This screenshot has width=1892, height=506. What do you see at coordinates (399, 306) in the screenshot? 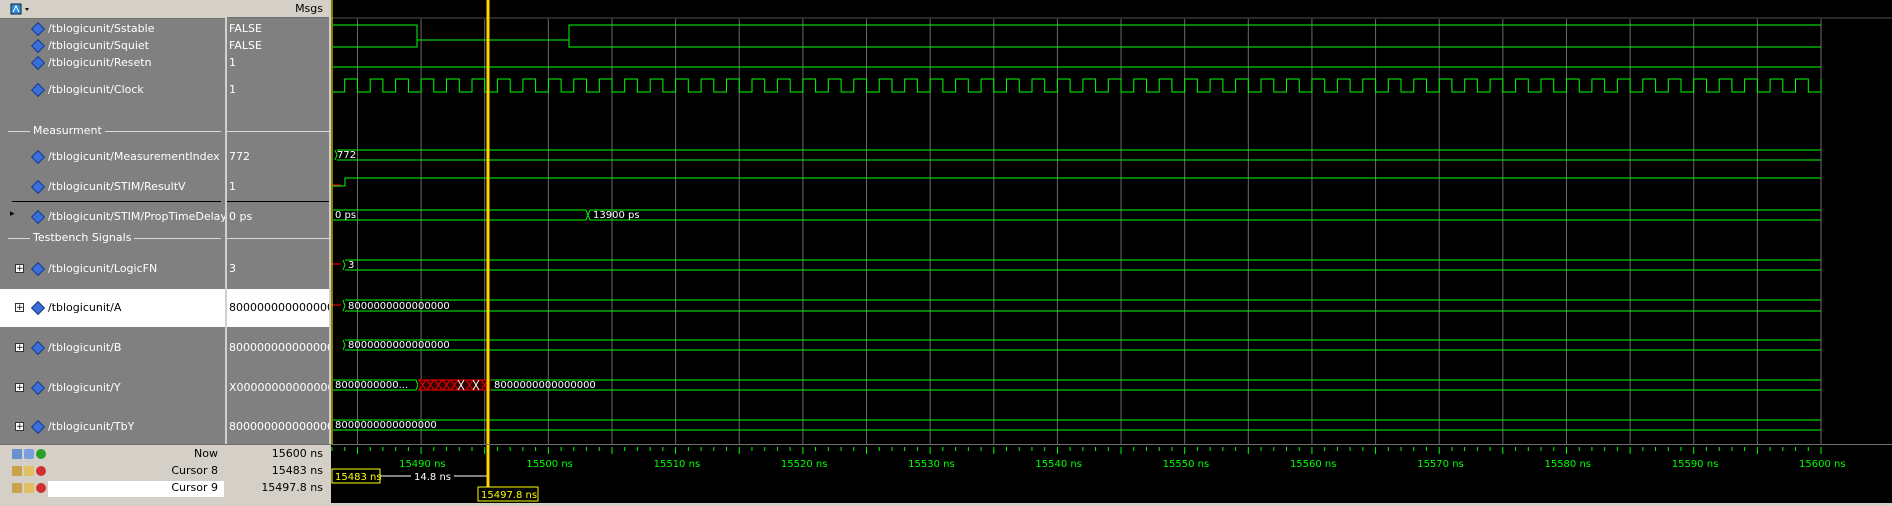
I see `bus-label-a: 8000000000000000` at bounding box center [399, 306].